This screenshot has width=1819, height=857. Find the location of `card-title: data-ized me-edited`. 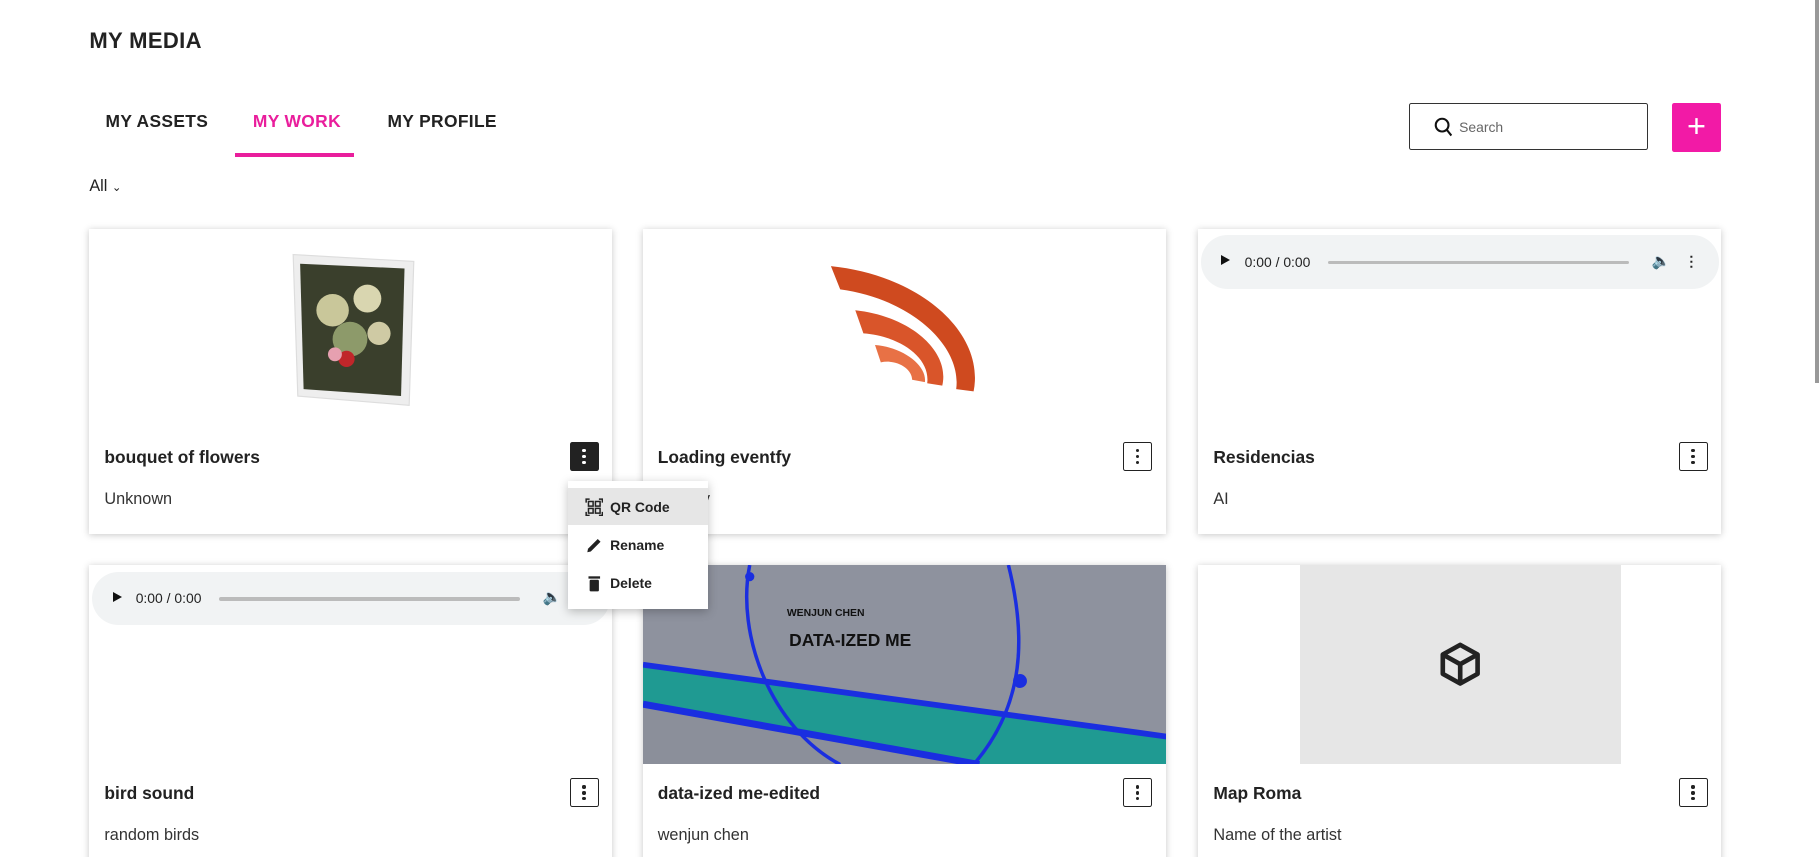

card-title: data-ized me-edited is located at coordinates (739, 792).